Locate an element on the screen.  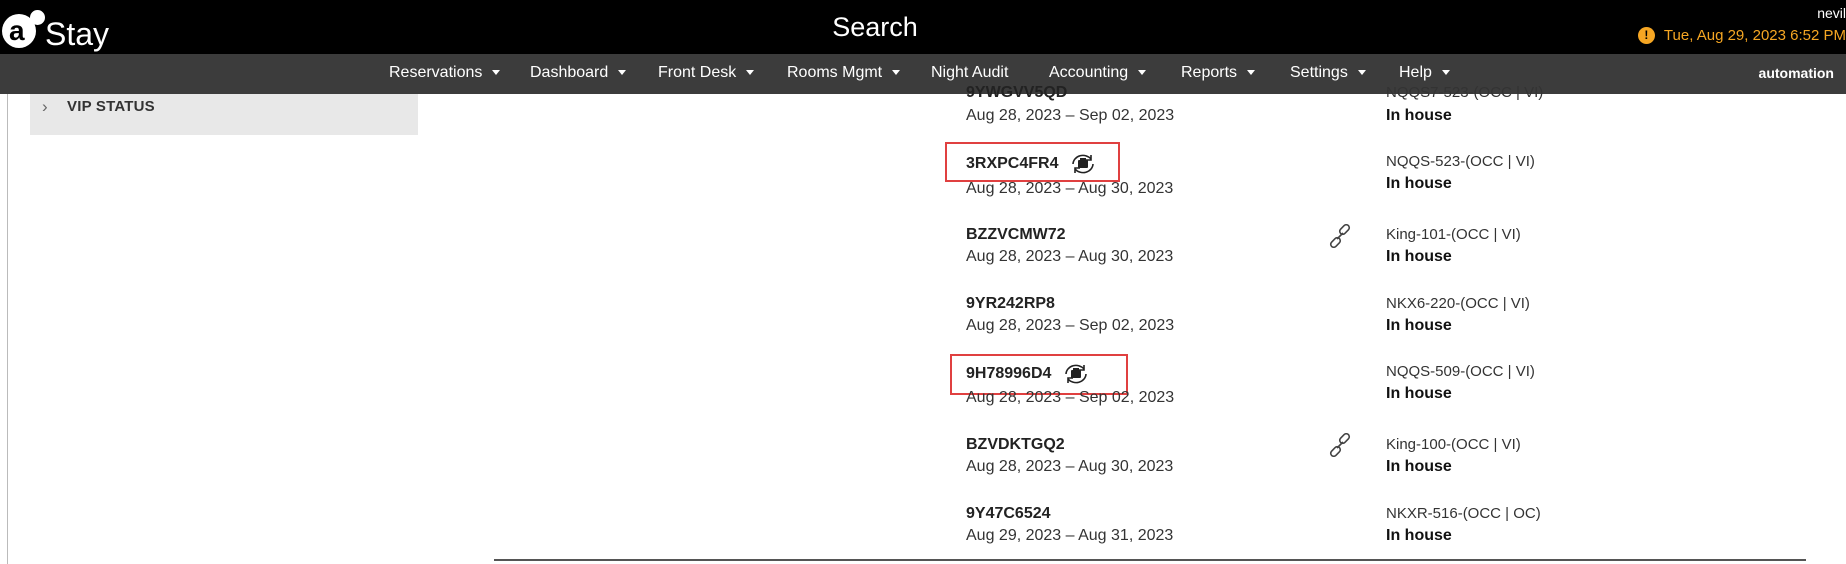
confirmation-number: 9Y47C6524 is located at coordinates (1008, 514).